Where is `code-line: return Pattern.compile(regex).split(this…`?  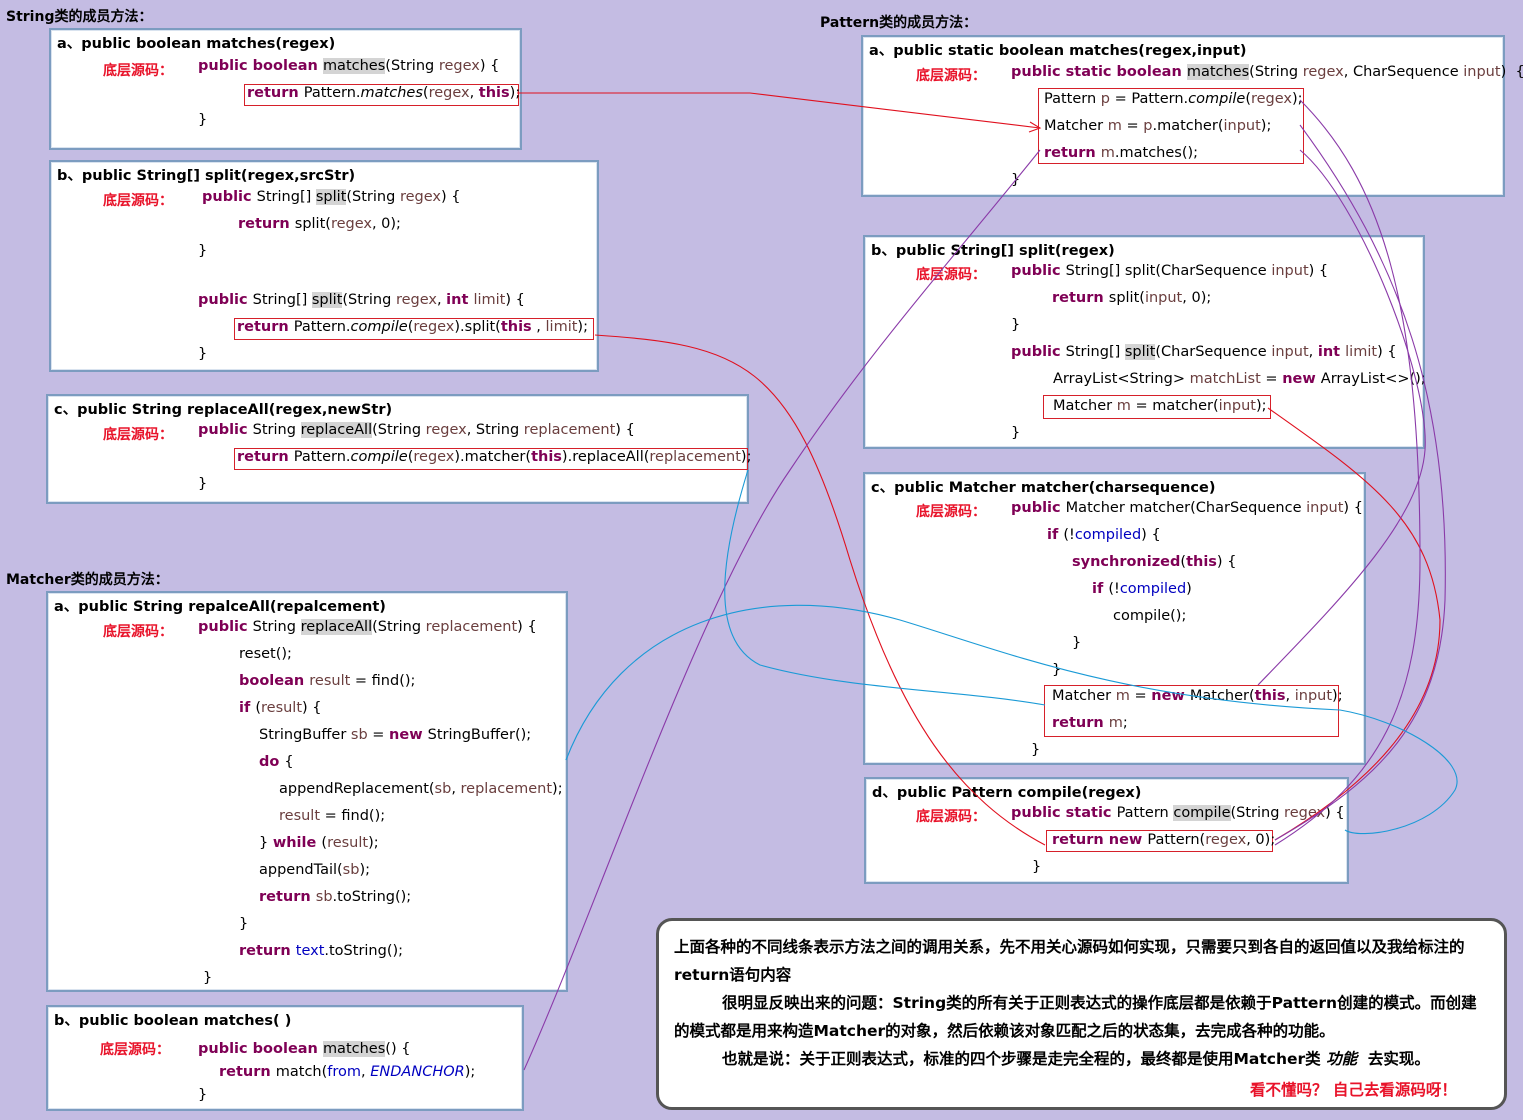
code-line: return Pattern.compile(regex).split(this… is located at coordinates (412, 327).